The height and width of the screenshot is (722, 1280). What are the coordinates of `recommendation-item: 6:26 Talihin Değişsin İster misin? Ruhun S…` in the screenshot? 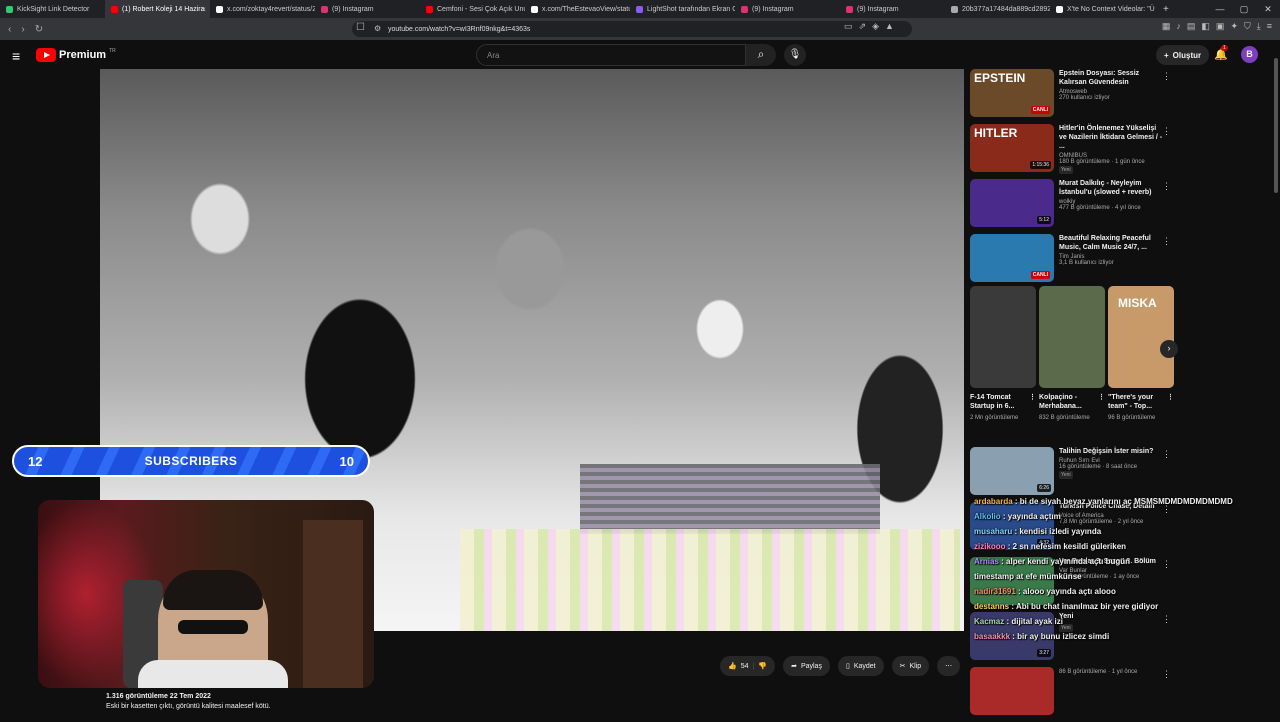 It's located at (1072, 473).